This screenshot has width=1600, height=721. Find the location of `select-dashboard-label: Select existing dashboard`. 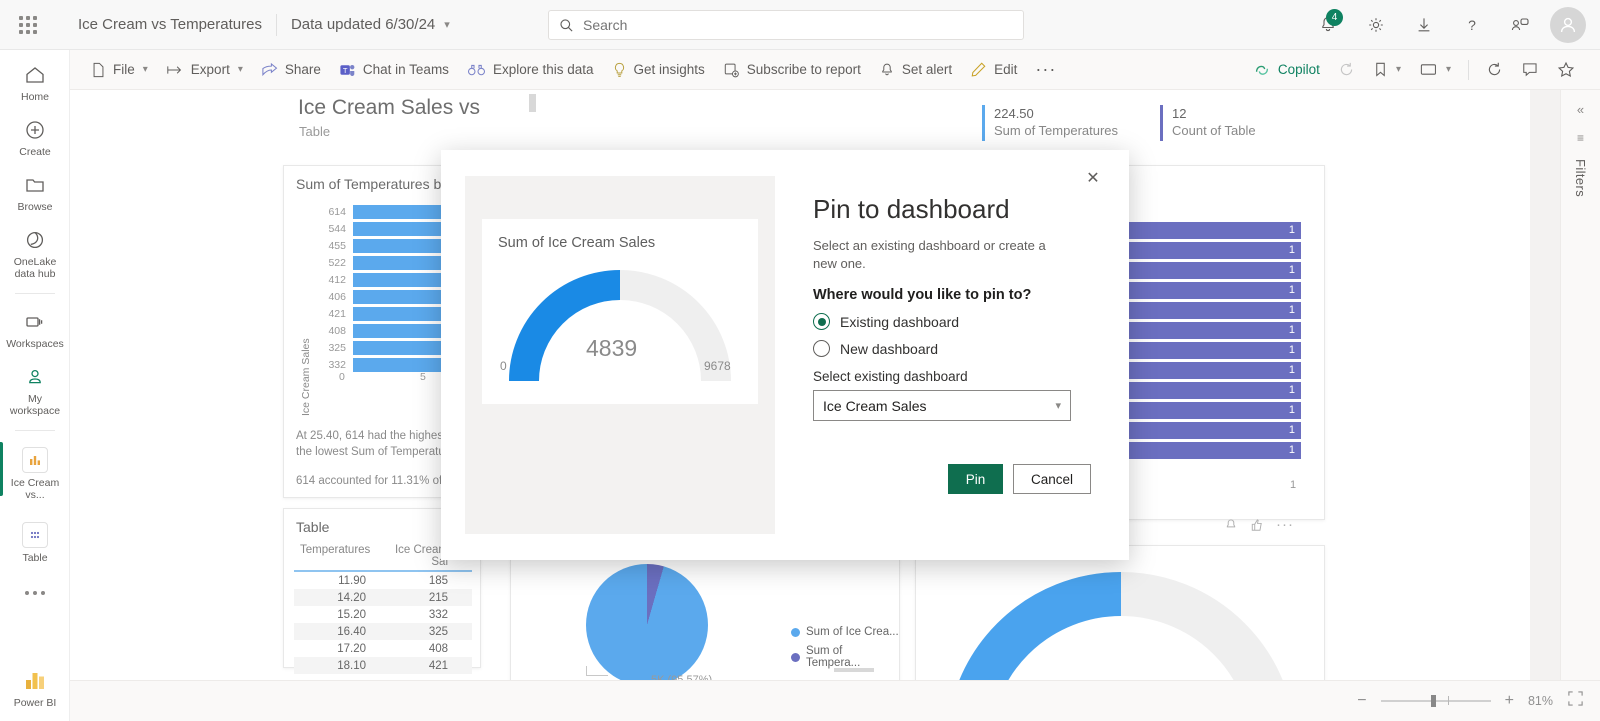

select-dashboard-label: Select existing dashboard is located at coordinates (890, 376).